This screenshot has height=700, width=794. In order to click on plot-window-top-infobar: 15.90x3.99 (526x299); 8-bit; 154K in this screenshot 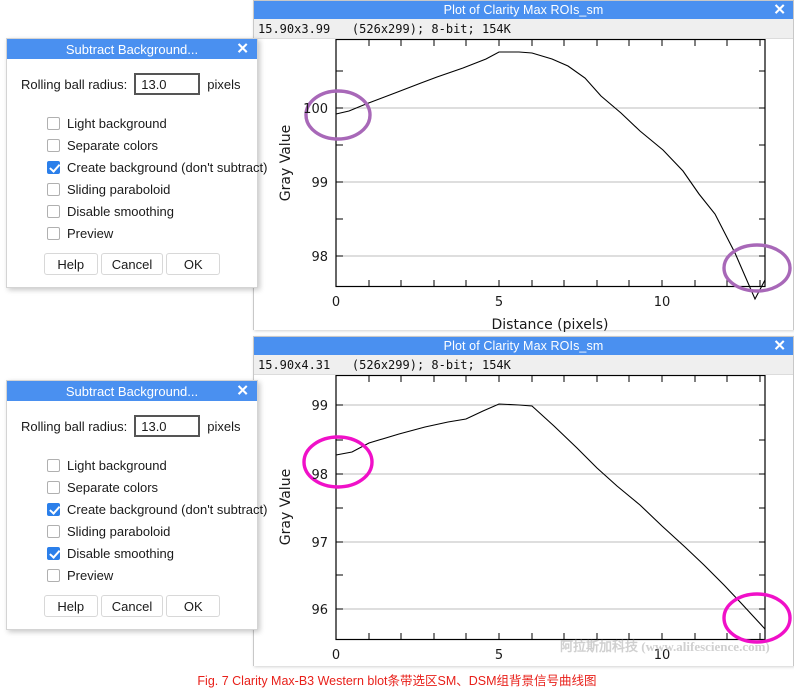, I will do `click(523, 29)`.